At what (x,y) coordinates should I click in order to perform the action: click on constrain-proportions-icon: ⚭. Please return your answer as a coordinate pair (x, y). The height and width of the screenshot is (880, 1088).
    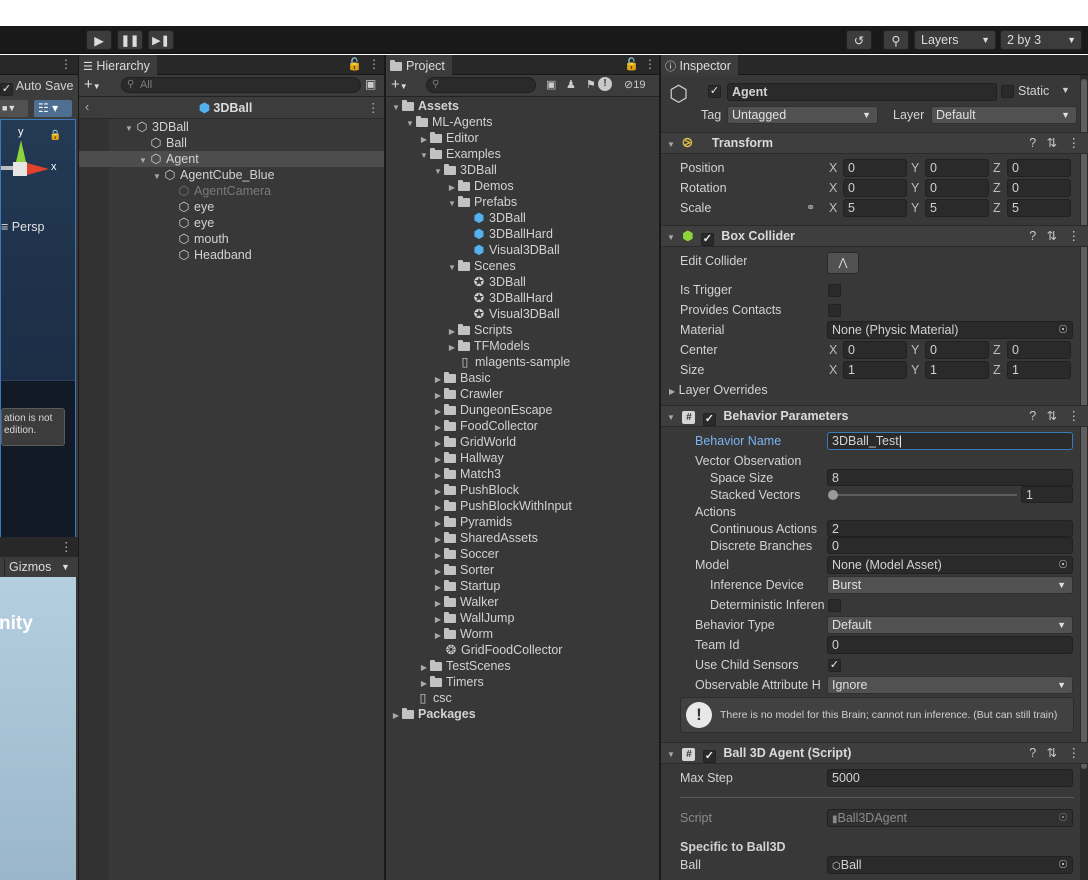
    Looking at the image, I should click on (810, 207).